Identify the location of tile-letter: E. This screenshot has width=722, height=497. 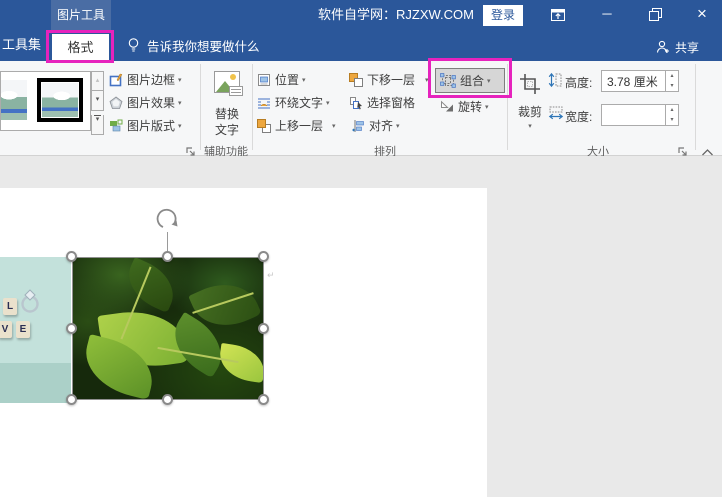
(23, 329).